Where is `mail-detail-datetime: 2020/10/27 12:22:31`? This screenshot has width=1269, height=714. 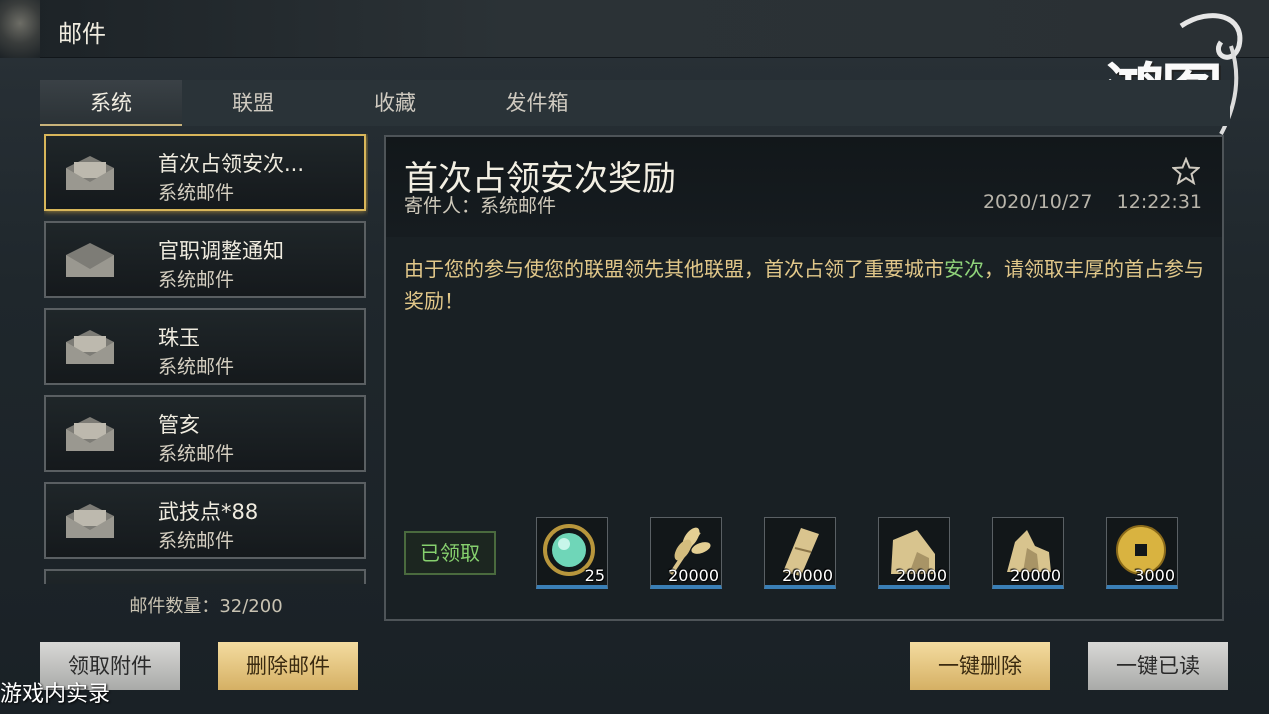
mail-detail-datetime: 2020/10/27 12:22:31 is located at coordinates (1092, 202).